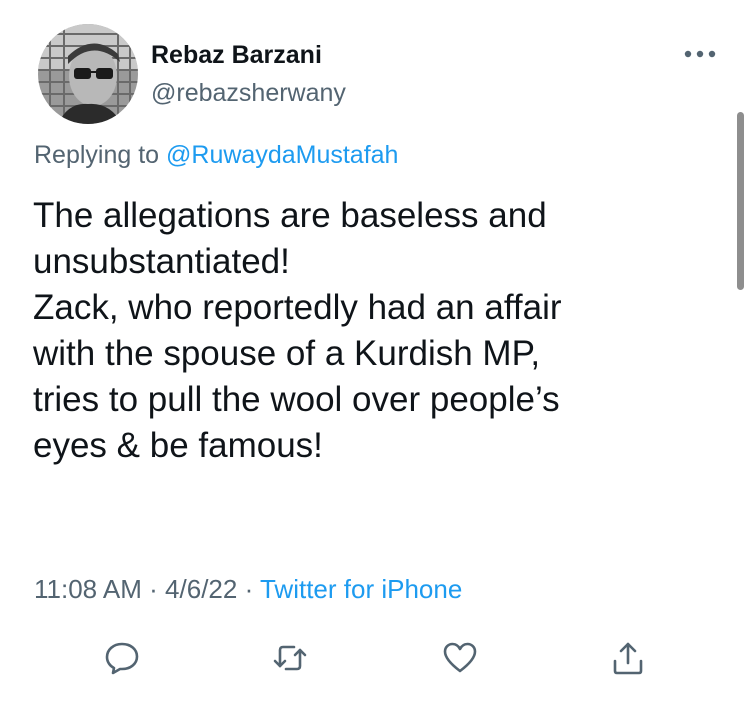 This screenshot has height=701, width=750. Describe the element at coordinates (740, 201) in the screenshot. I see `scrollbar` at that location.